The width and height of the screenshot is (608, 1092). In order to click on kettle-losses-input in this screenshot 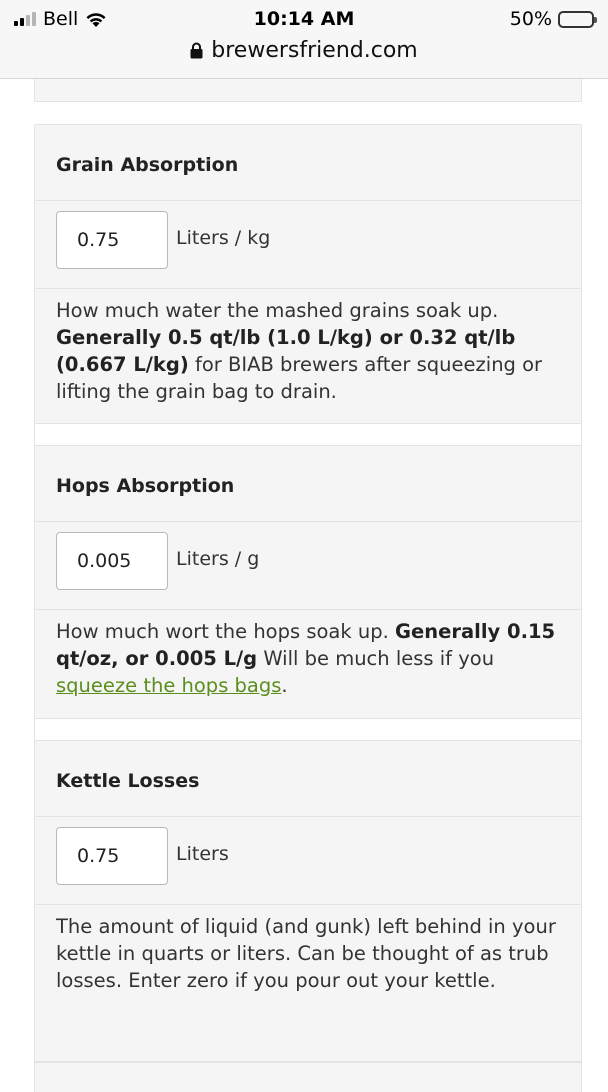, I will do `click(112, 856)`.